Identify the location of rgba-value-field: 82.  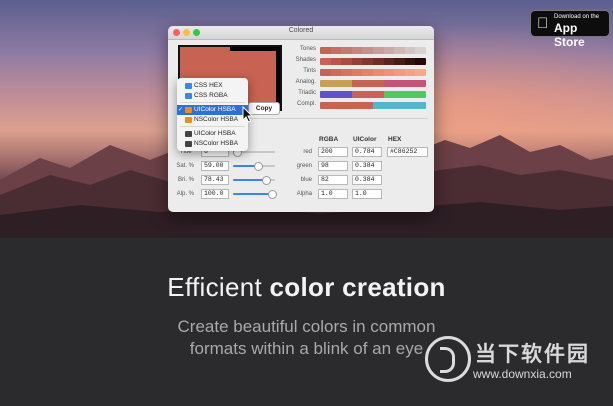
(333, 180).